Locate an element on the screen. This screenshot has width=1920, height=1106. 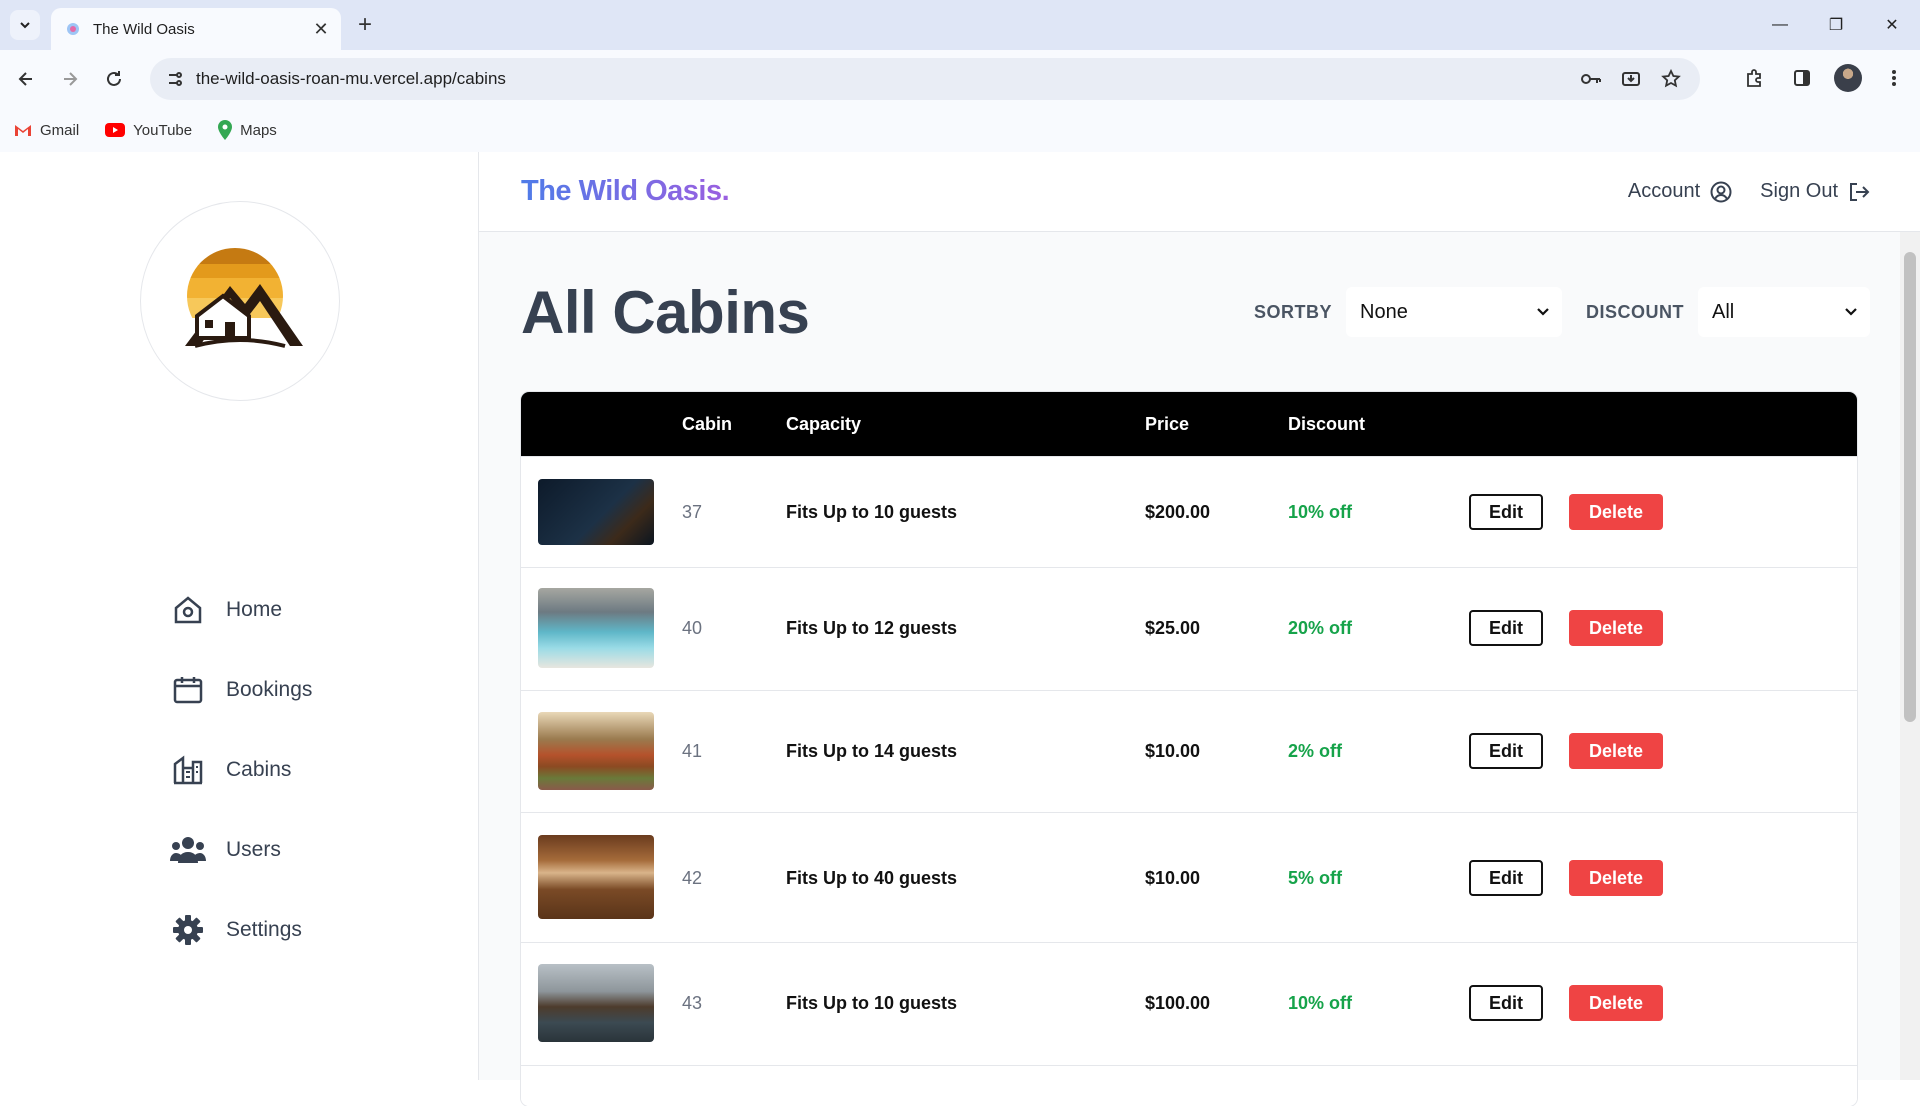
sidebar-item-users: Users is located at coordinates (241, 850).